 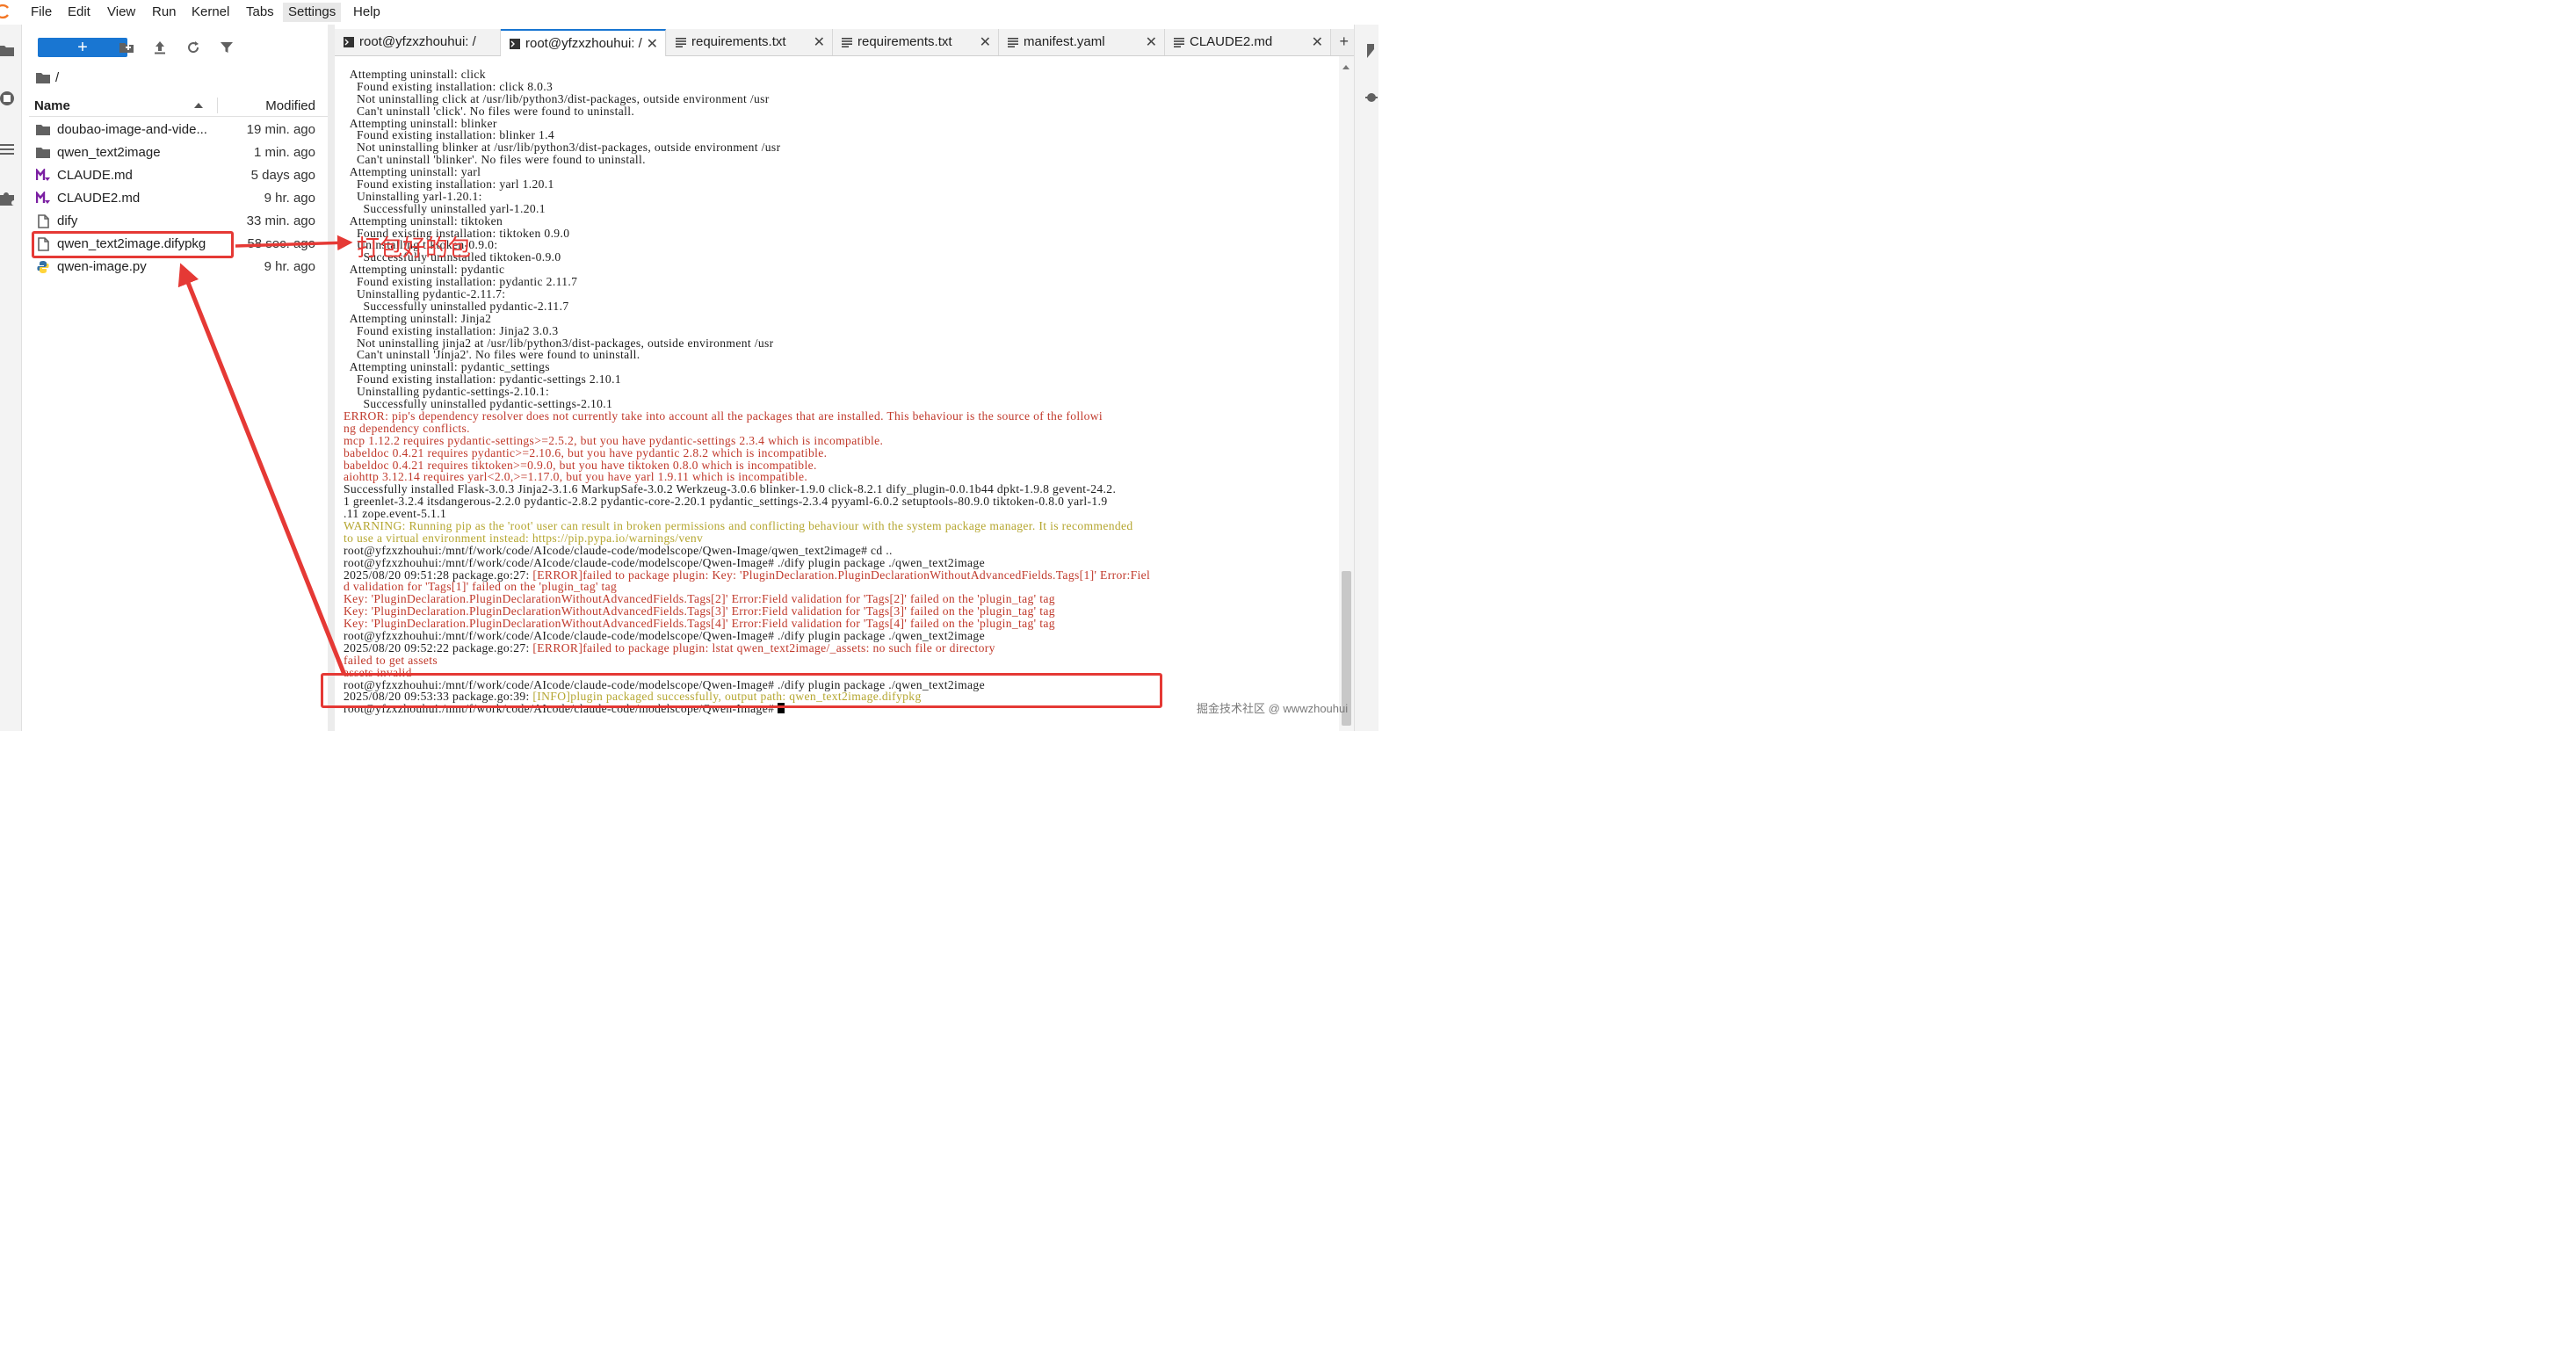 What do you see at coordinates (294, 243) in the screenshot?
I see `arrow-to-label` at bounding box center [294, 243].